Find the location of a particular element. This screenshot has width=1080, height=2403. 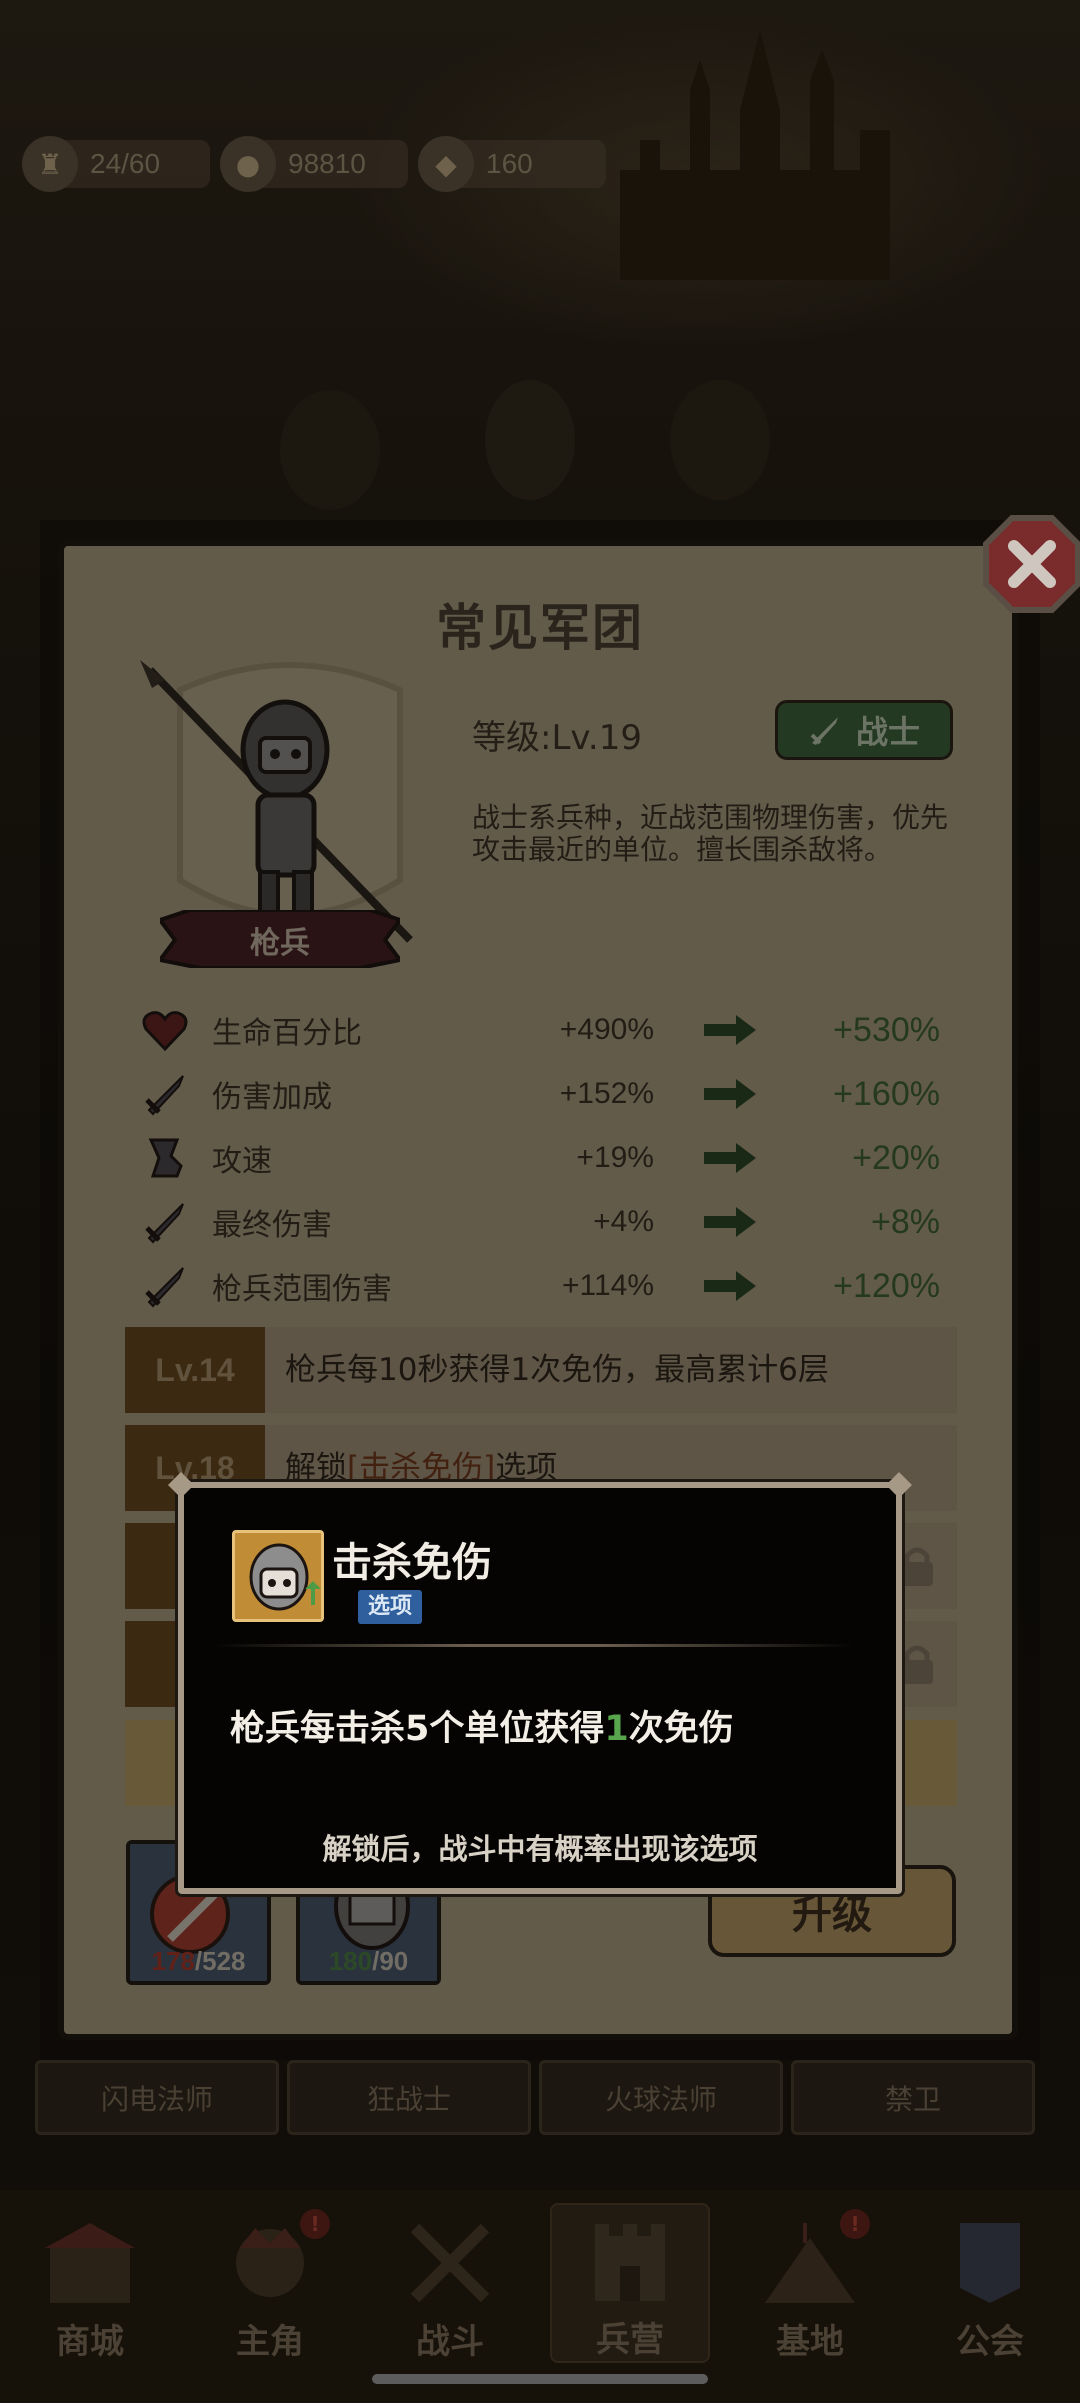

popup-description: 枪兵每击杀5个单位获得1次免伤 is located at coordinates (482, 1725).